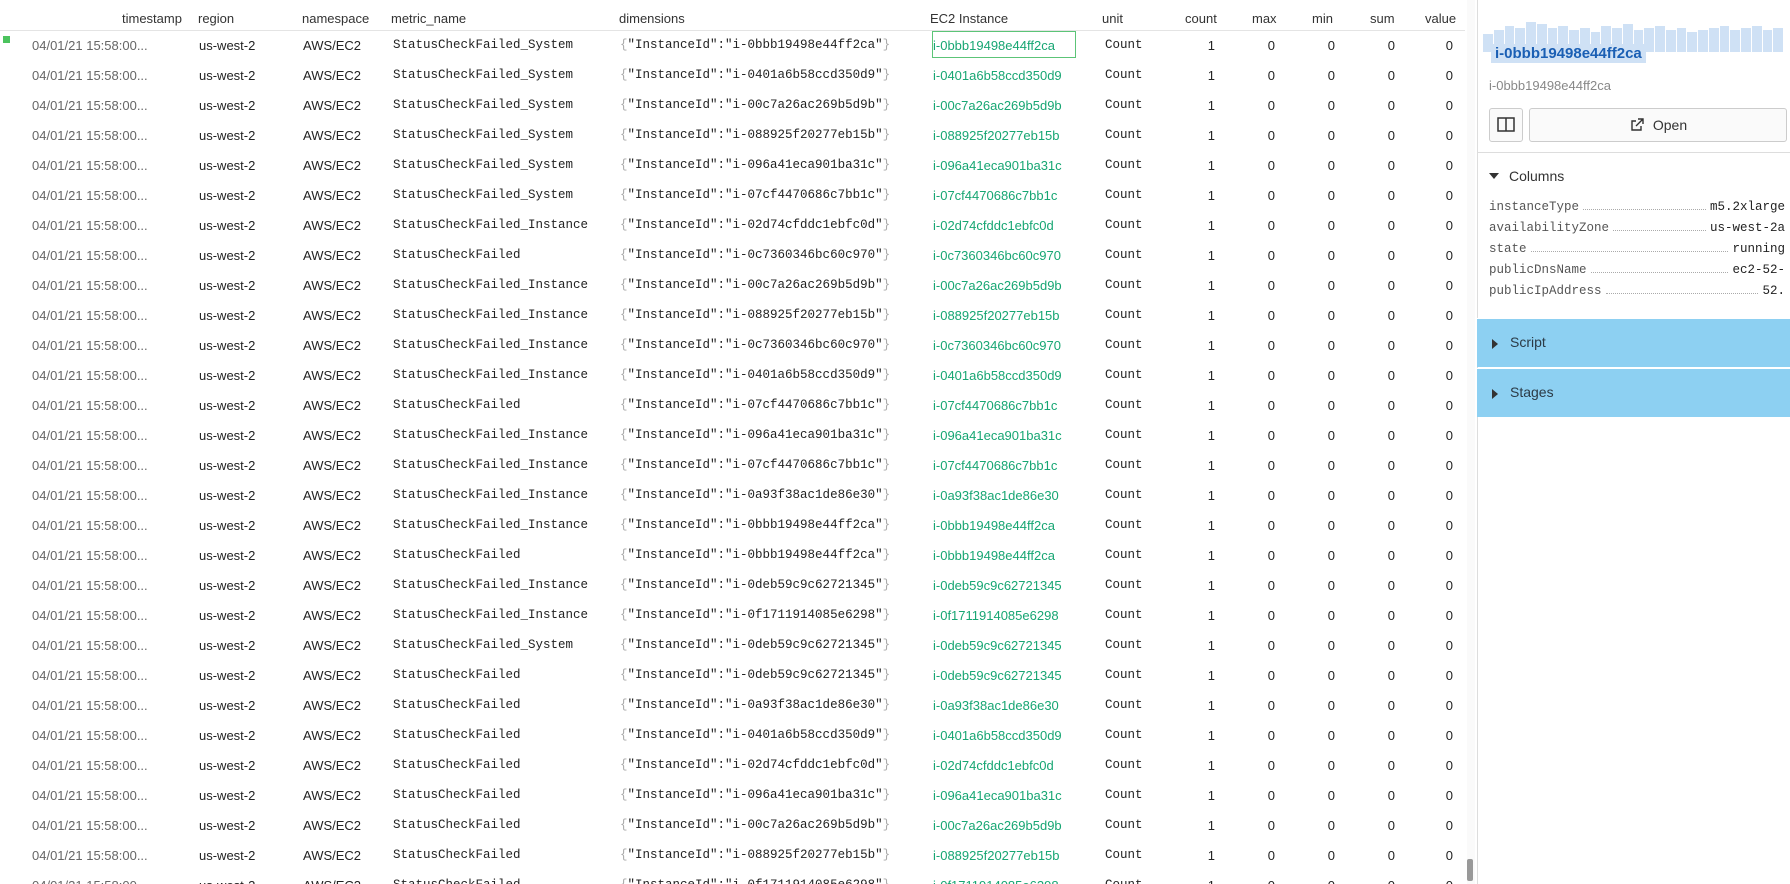  I want to click on script-section: Script, so click(1633, 342).